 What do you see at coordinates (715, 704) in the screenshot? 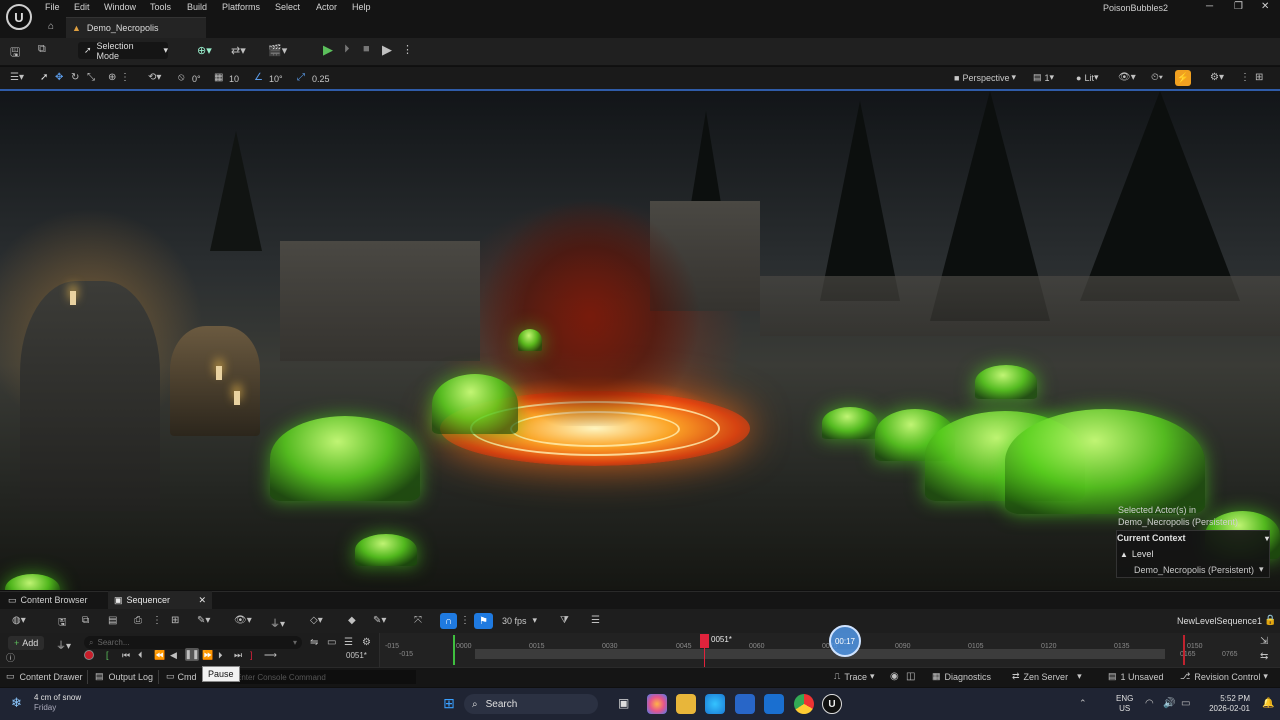
I see `edge-icon` at bounding box center [715, 704].